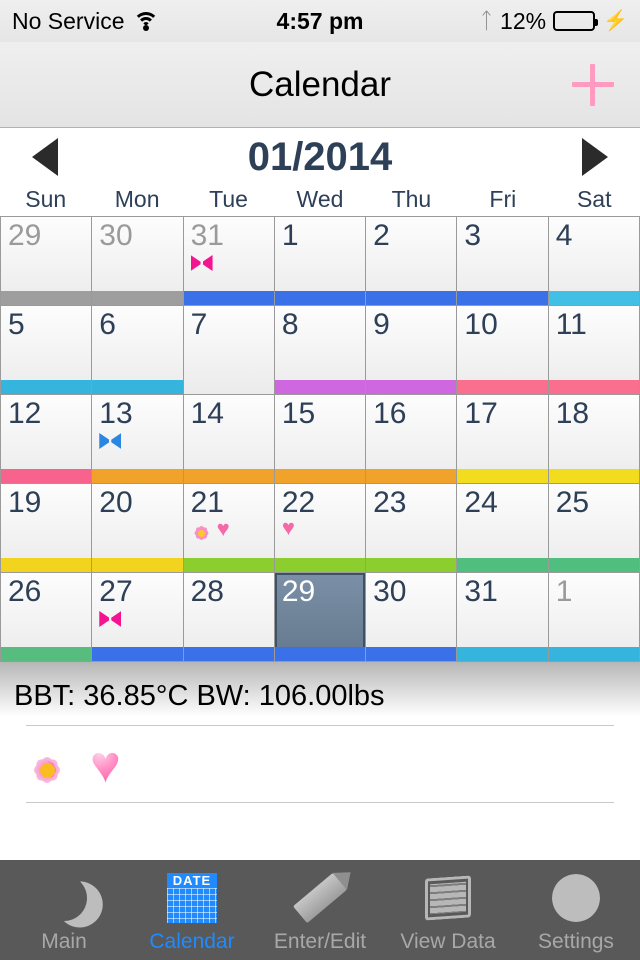 The height and width of the screenshot is (960, 640). I want to click on day-number: 6, so click(107, 324).